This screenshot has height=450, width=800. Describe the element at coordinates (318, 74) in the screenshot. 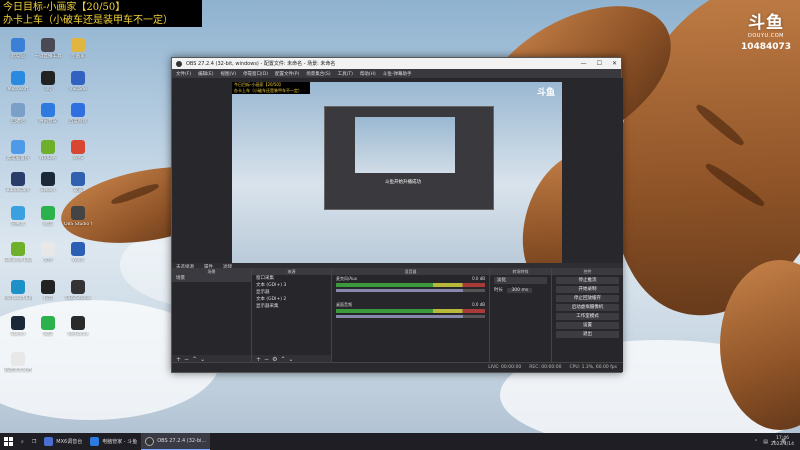

I see `menu-scene-collection: 场景集合(S)` at that location.